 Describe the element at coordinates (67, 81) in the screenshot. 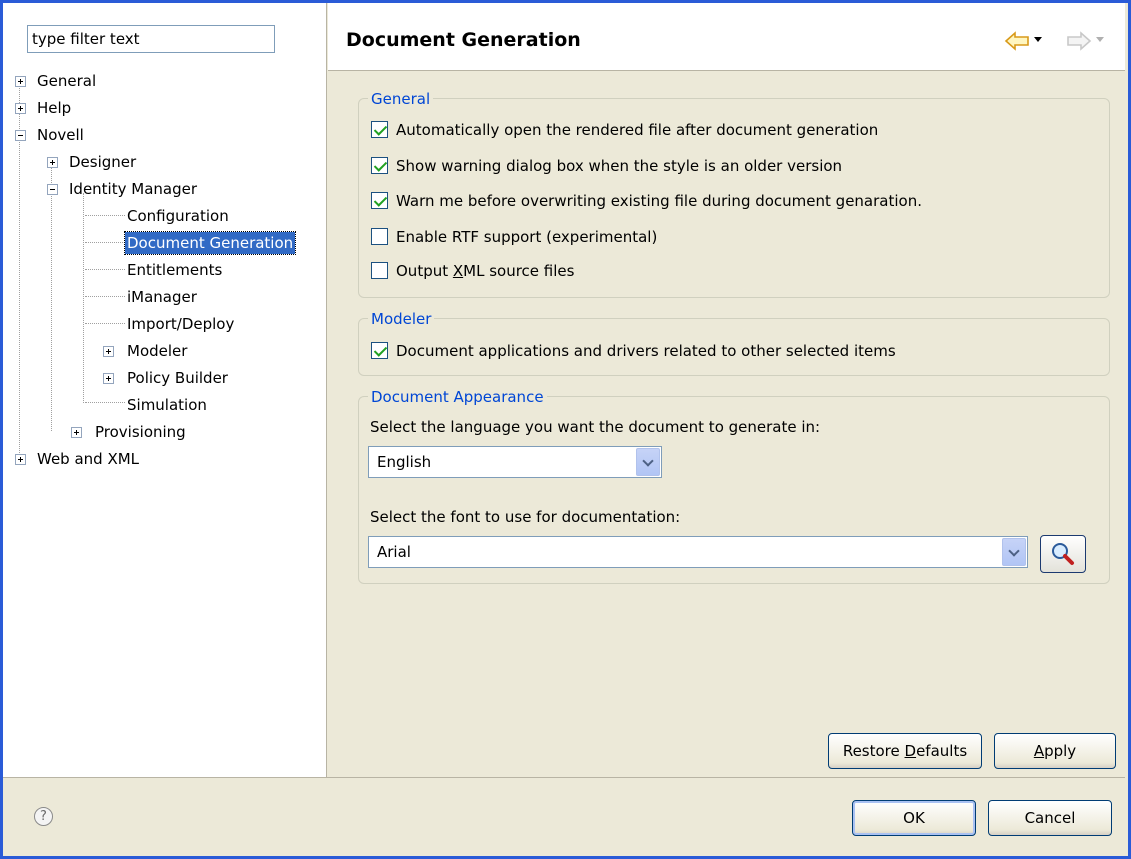

I see `tree-item-label: General` at that location.